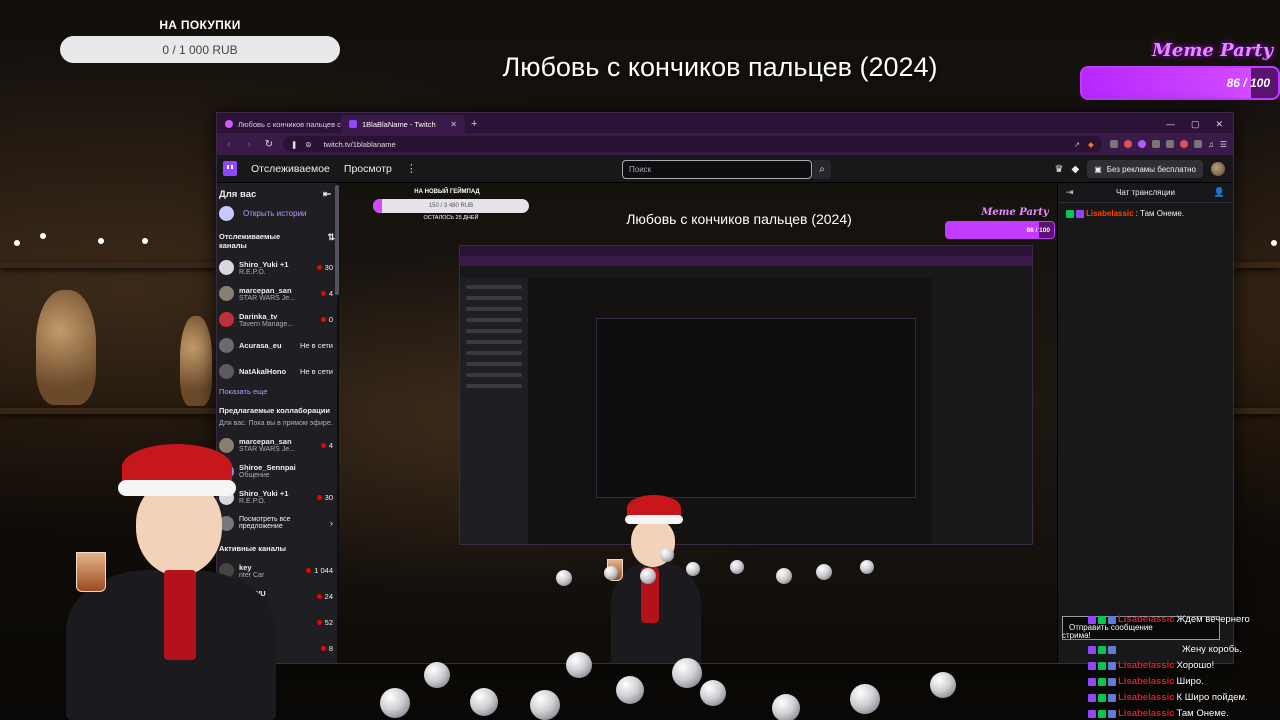  Describe the element at coordinates (1059, 169) in the screenshot. I see `crown-icon: ♛` at that location.